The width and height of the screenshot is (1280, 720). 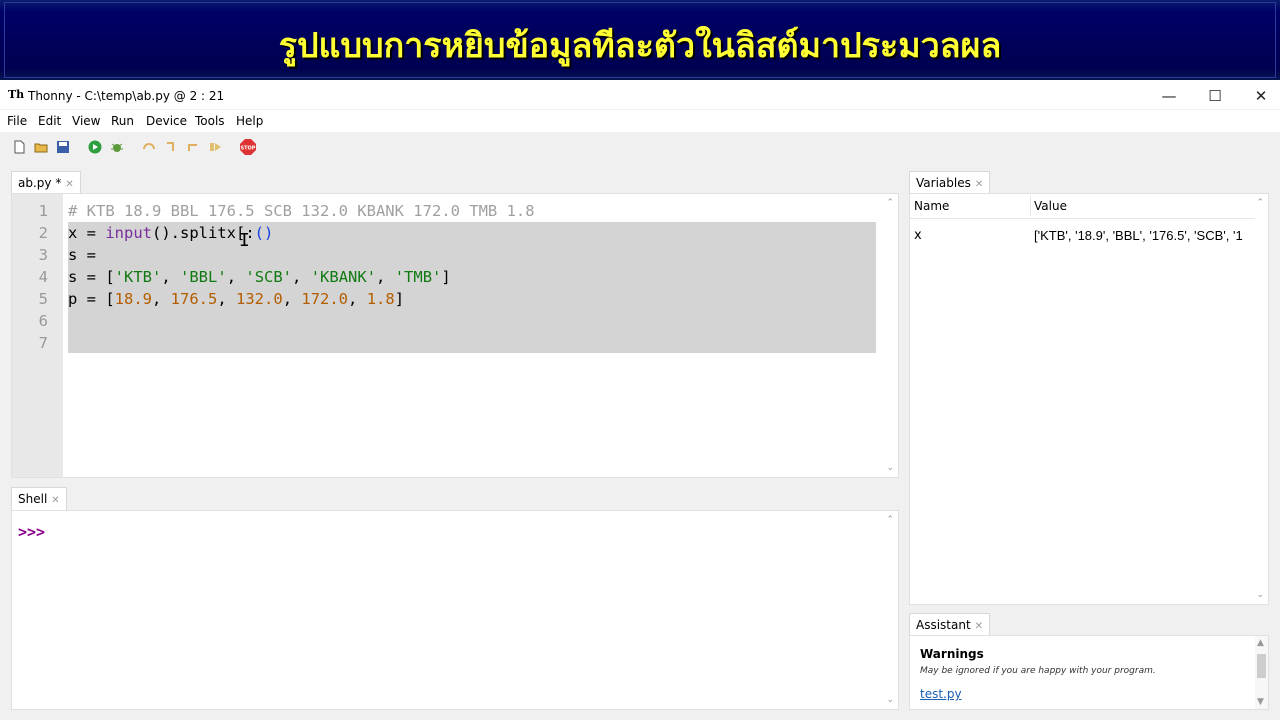 I want to click on tab-shell: Shell ✕, so click(x=39, y=498).